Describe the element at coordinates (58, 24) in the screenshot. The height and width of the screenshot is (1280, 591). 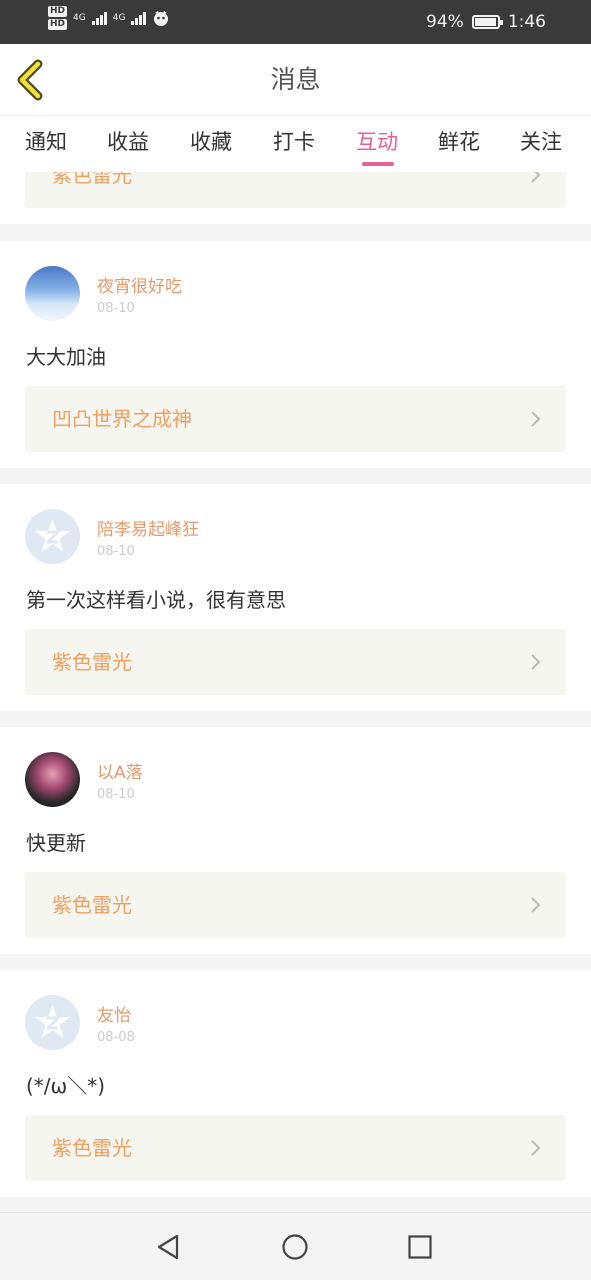
I see `hd-badge-bottom: HD` at that location.